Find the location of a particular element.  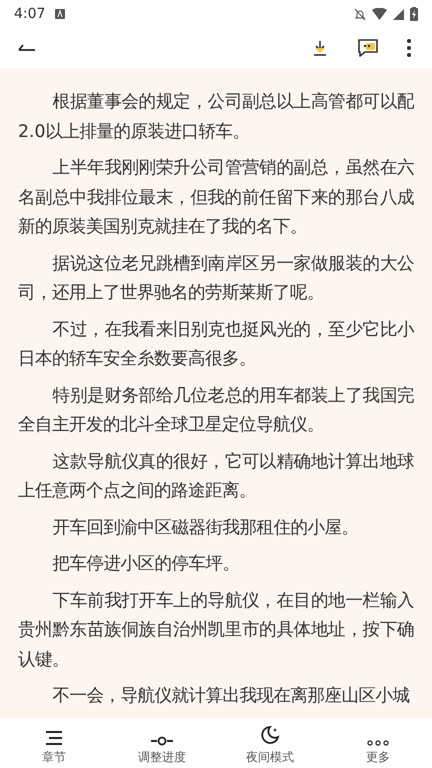

moon-icon is located at coordinates (270, 735).